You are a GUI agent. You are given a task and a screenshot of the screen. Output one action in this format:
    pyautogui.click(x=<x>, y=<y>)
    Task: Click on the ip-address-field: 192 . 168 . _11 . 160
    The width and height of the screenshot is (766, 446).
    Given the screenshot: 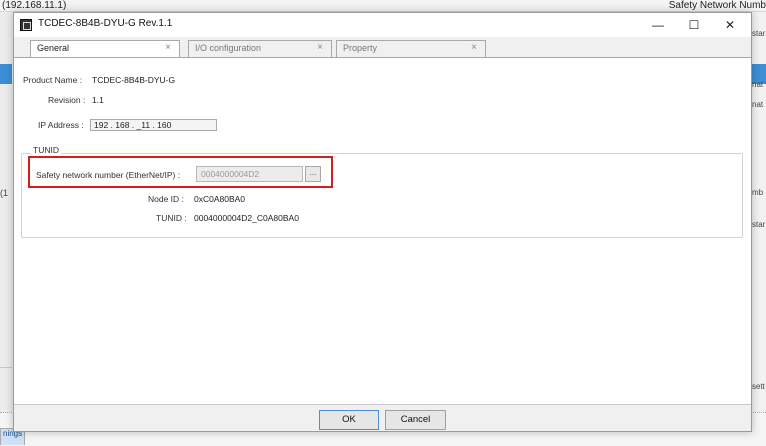 What is the action you would take?
    pyautogui.click(x=153, y=125)
    